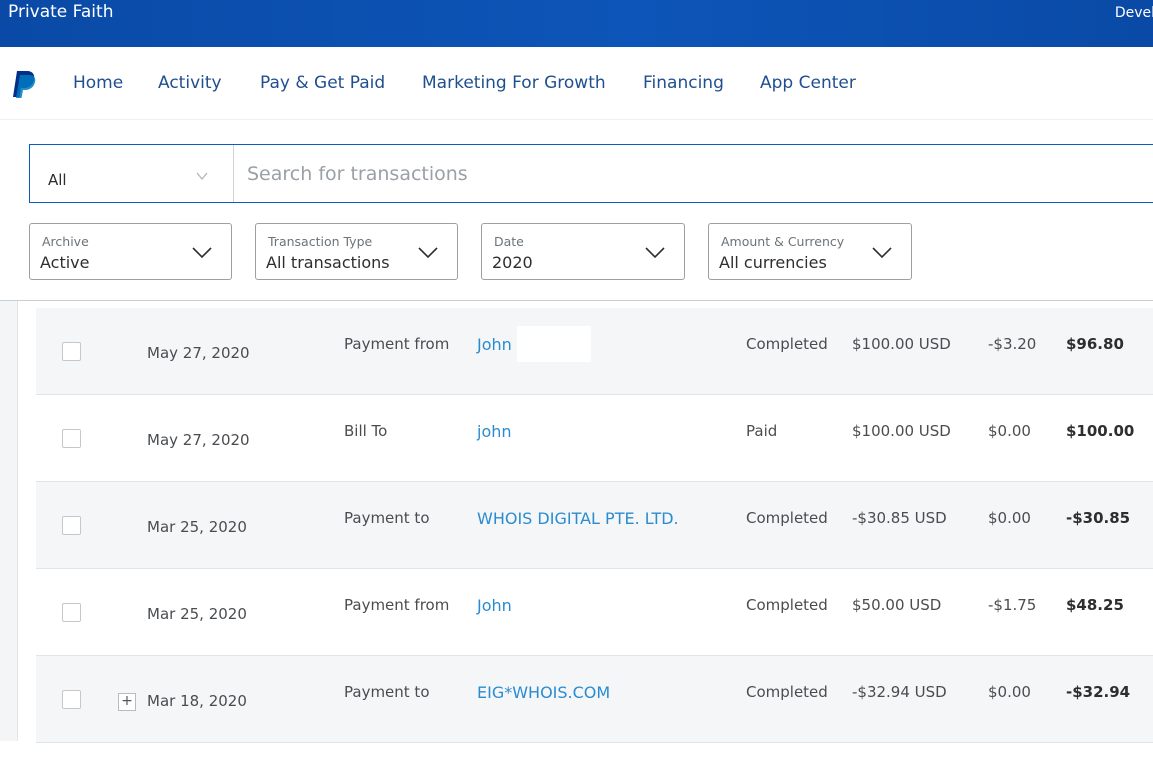  I want to click on transaction-date: Mar 18, 2020, so click(197, 701).